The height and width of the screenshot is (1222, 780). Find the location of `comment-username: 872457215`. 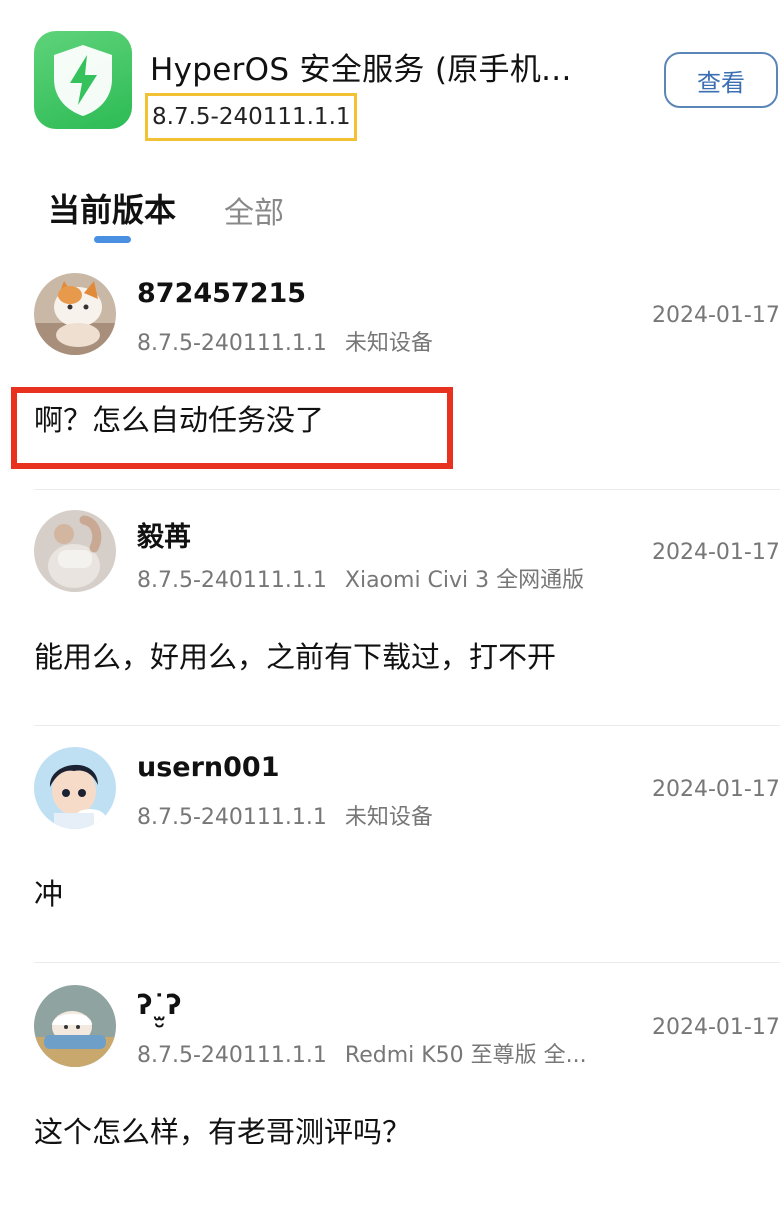

comment-username: 872457215 is located at coordinates (221, 293).